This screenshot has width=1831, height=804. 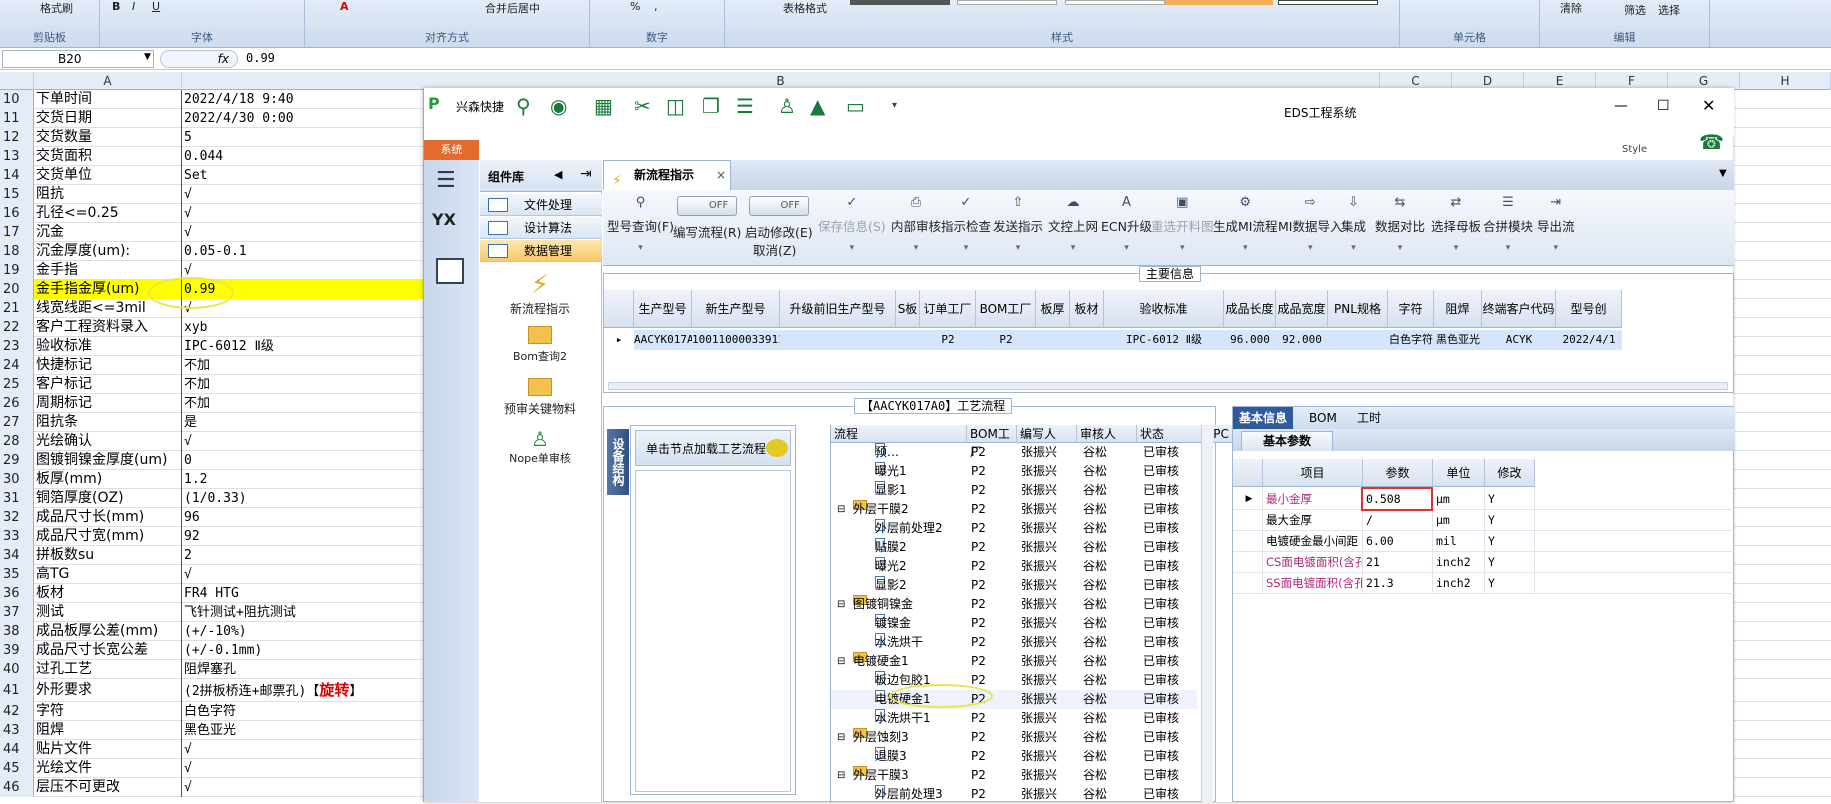 What do you see at coordinates (17, 175) in the screenshot?
I see `row-header: 14` at bounding box center [17, 175].